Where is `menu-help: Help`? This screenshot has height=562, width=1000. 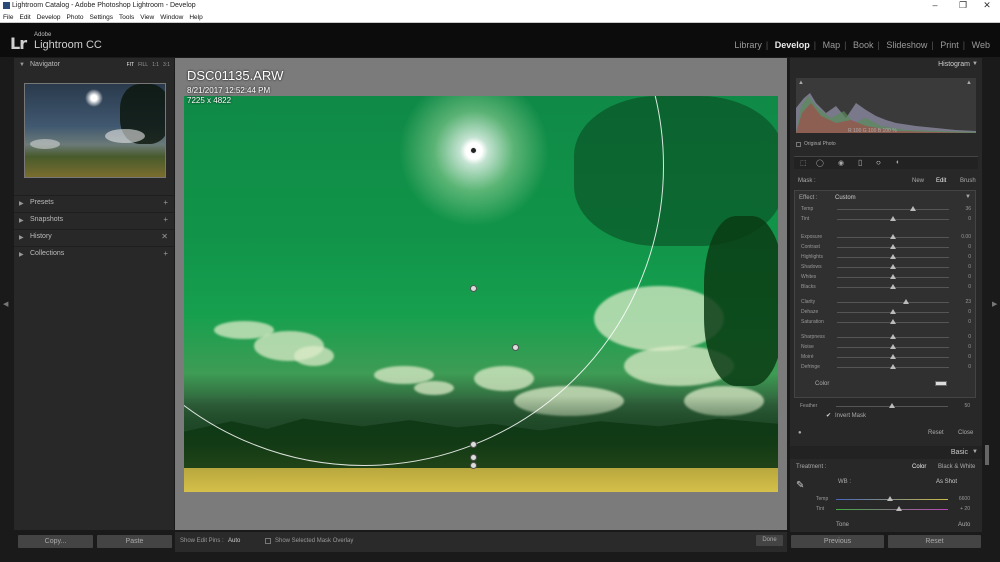 menu-help: Help is located at coordinates (195, 16).